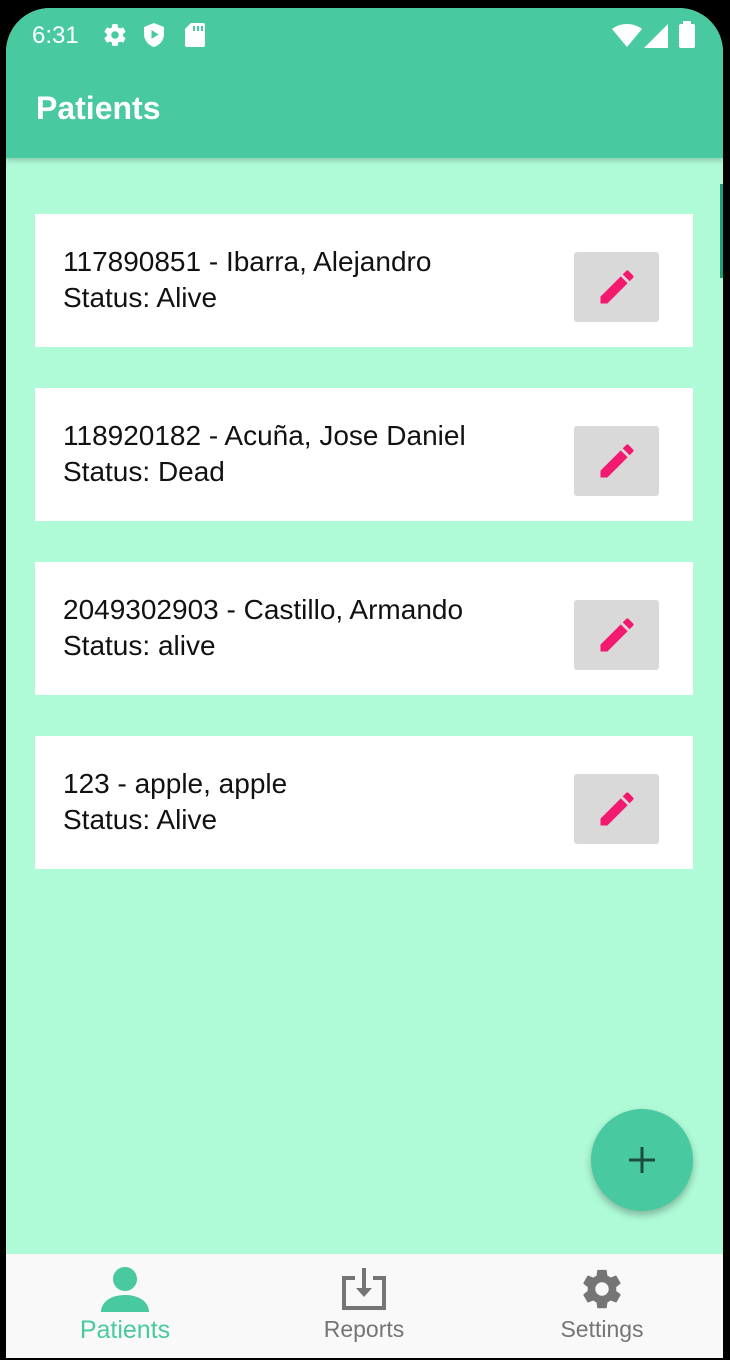 This screenshot has height=1360, width=730. What do you see at coordinates (175, 783) in the screenshot?
I see `patient-id-name: 123 - apple, apple` at bounding box center [175, 783].